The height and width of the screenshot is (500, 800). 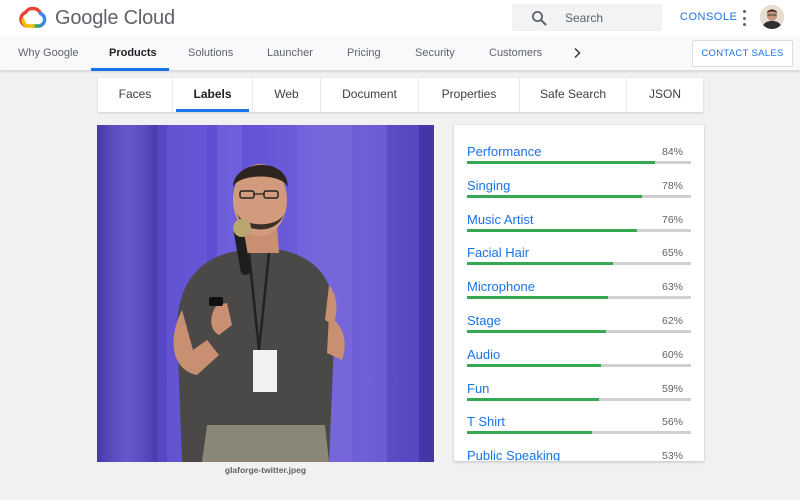 What do you see at coordinates (672, 219) in the screenshot?
I see `label-percent: 76%` at bounding box center [672, 219].